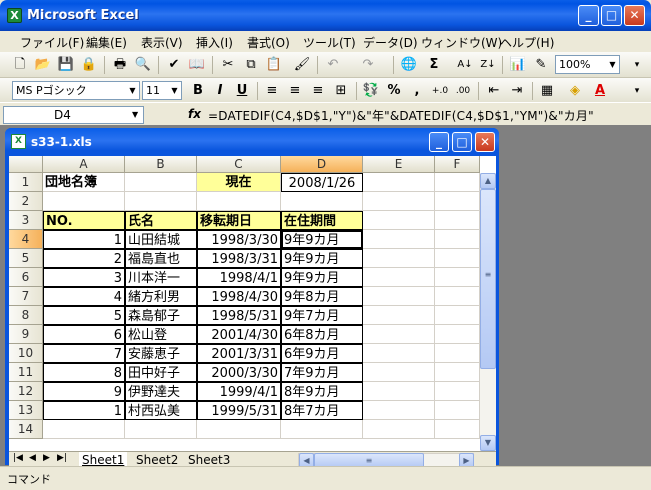 This screenshot has width=651, height=490. Describe the element at coordinates (251, 65) in the screenshot. I see `copy-icon: ⧉` at that location.